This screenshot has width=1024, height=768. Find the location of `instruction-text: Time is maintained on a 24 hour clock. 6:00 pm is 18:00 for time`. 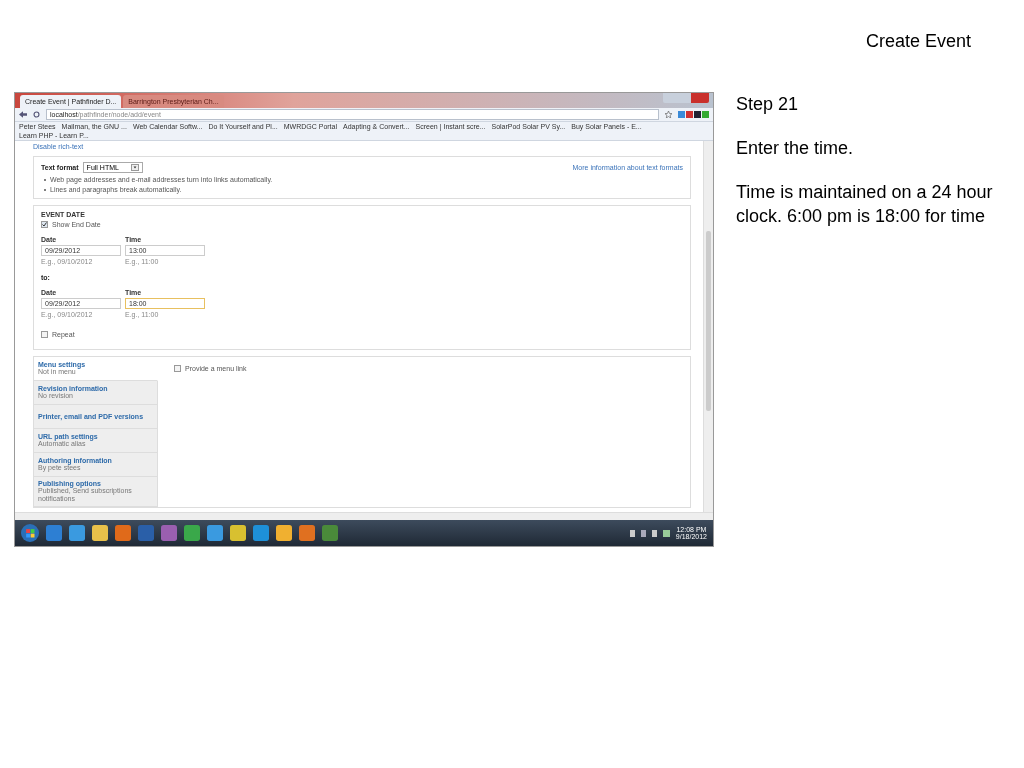

instruction-text: Time is maintained on a 24 hour clock. 6:00 pm is 18:00 for time is located at coordinates (865, 204).